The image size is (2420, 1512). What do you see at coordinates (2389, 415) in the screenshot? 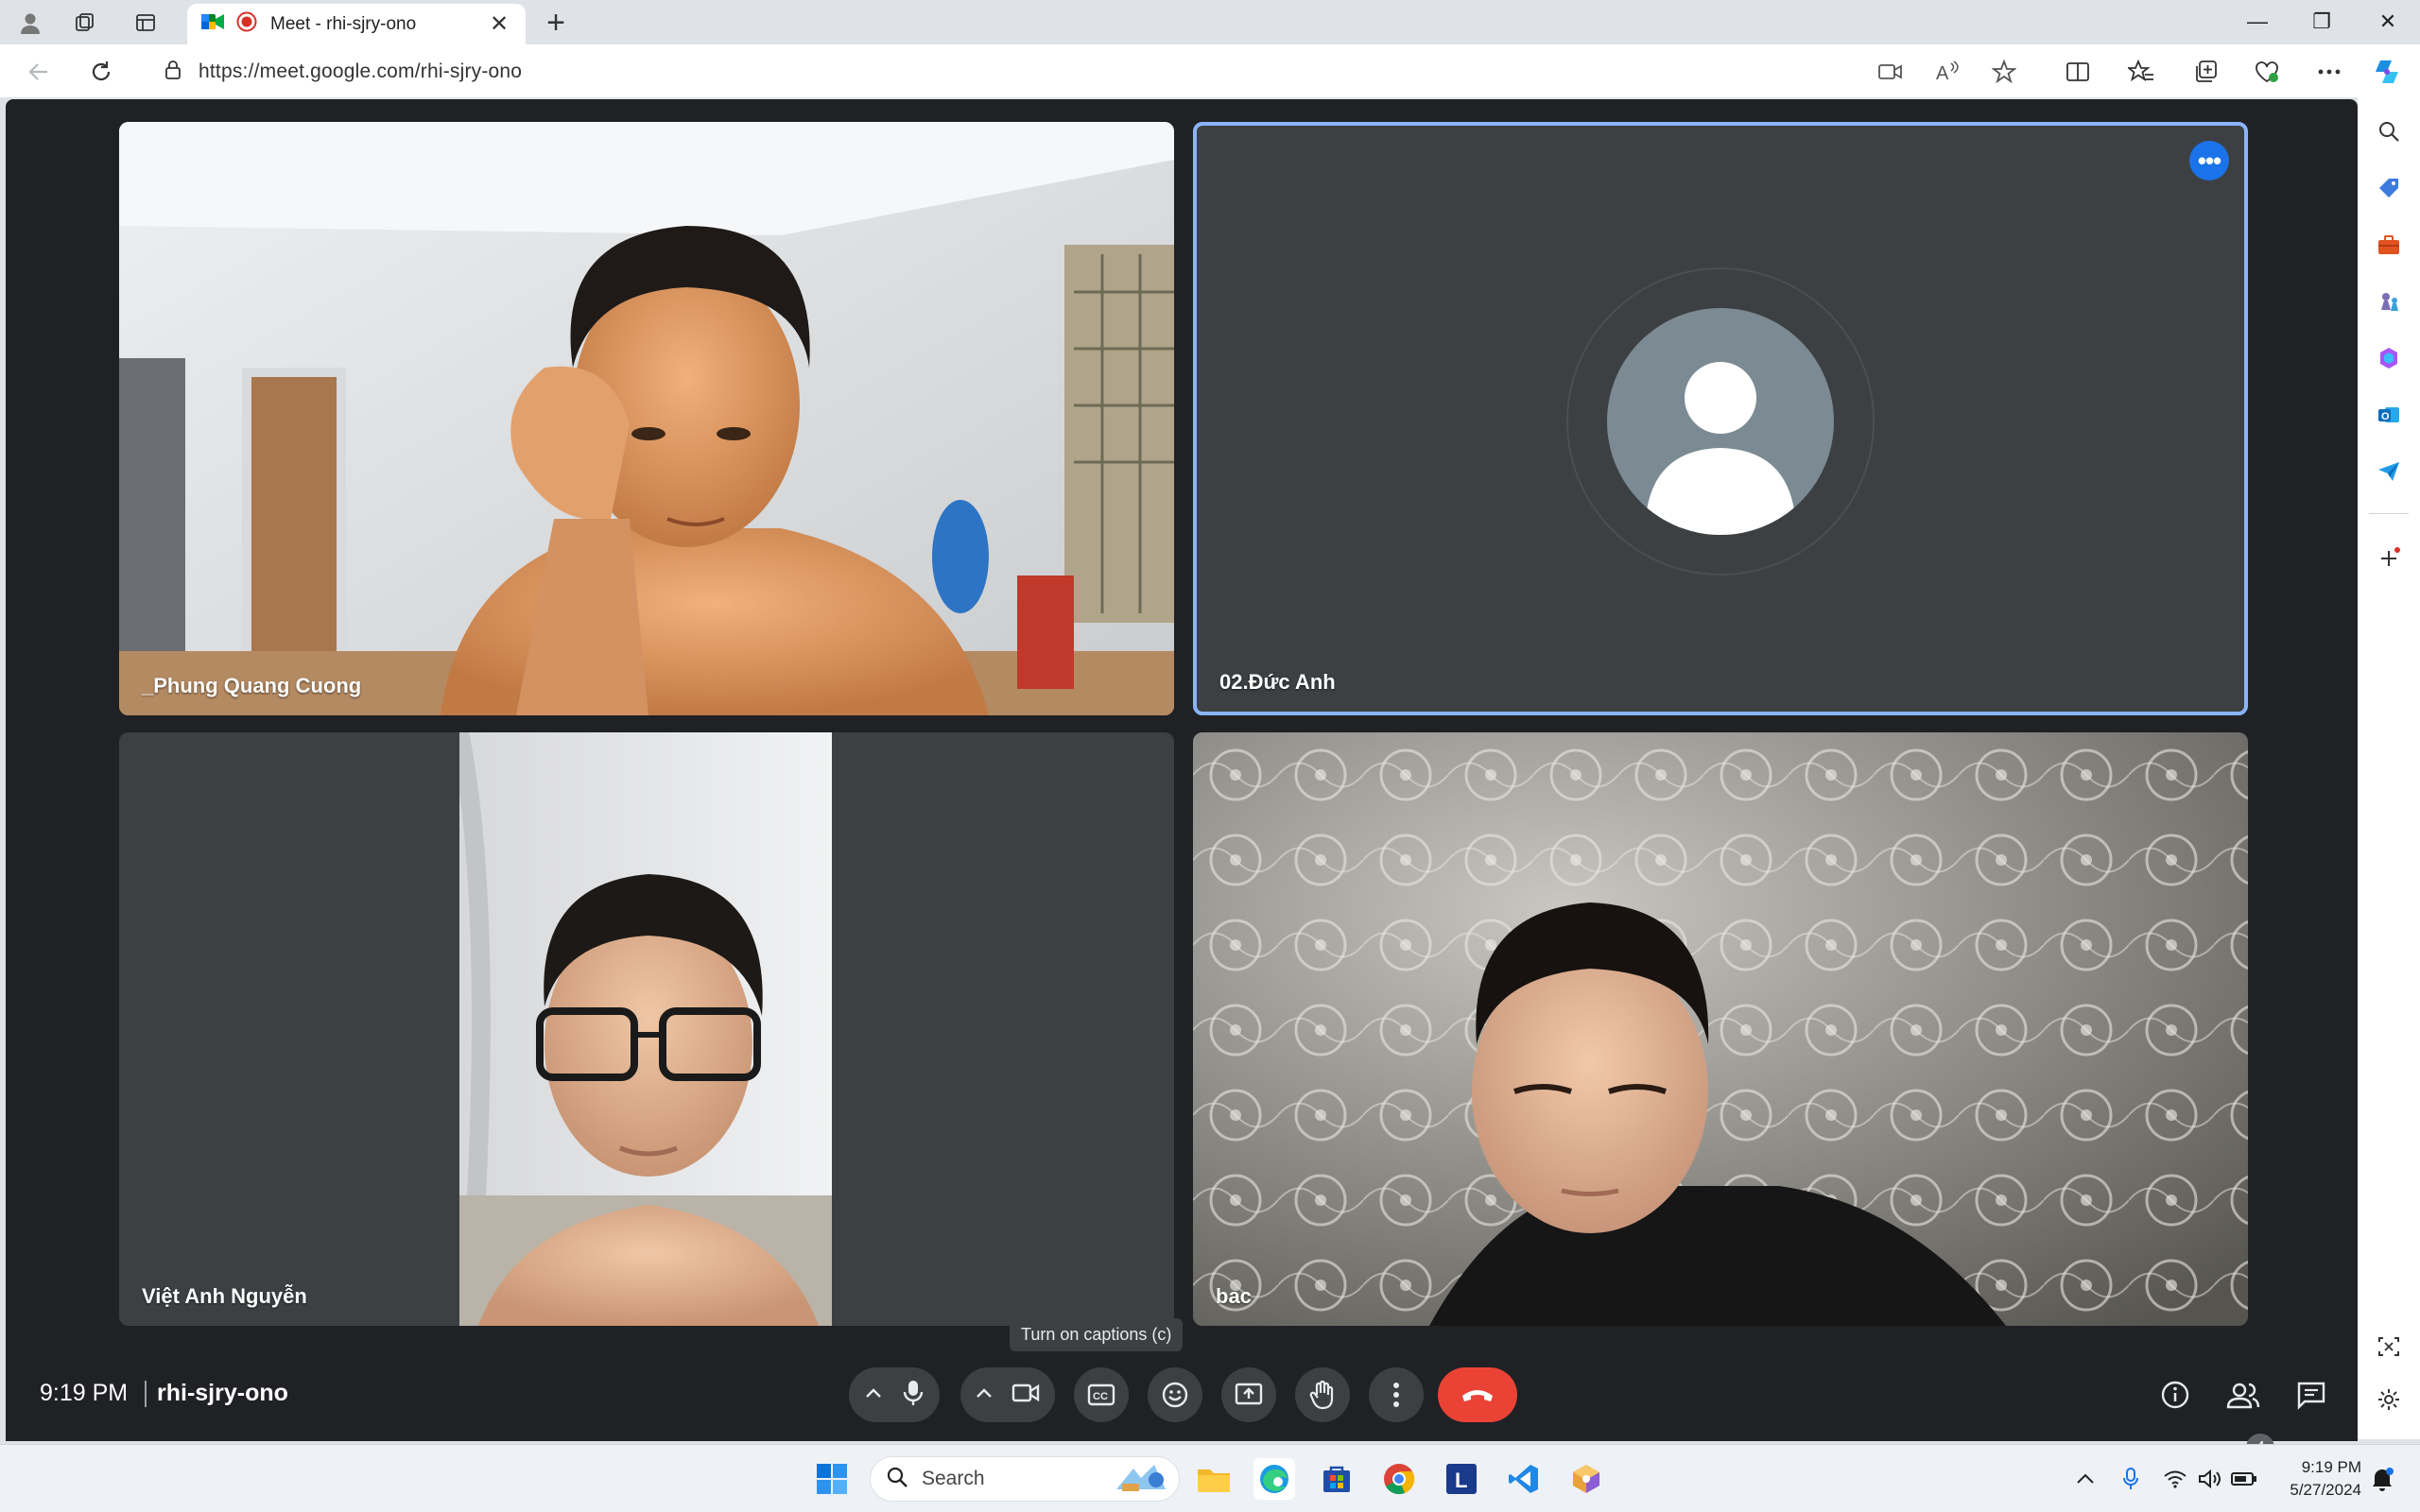
I see `outlook-icon: O` at bounding box center [2389, 415].